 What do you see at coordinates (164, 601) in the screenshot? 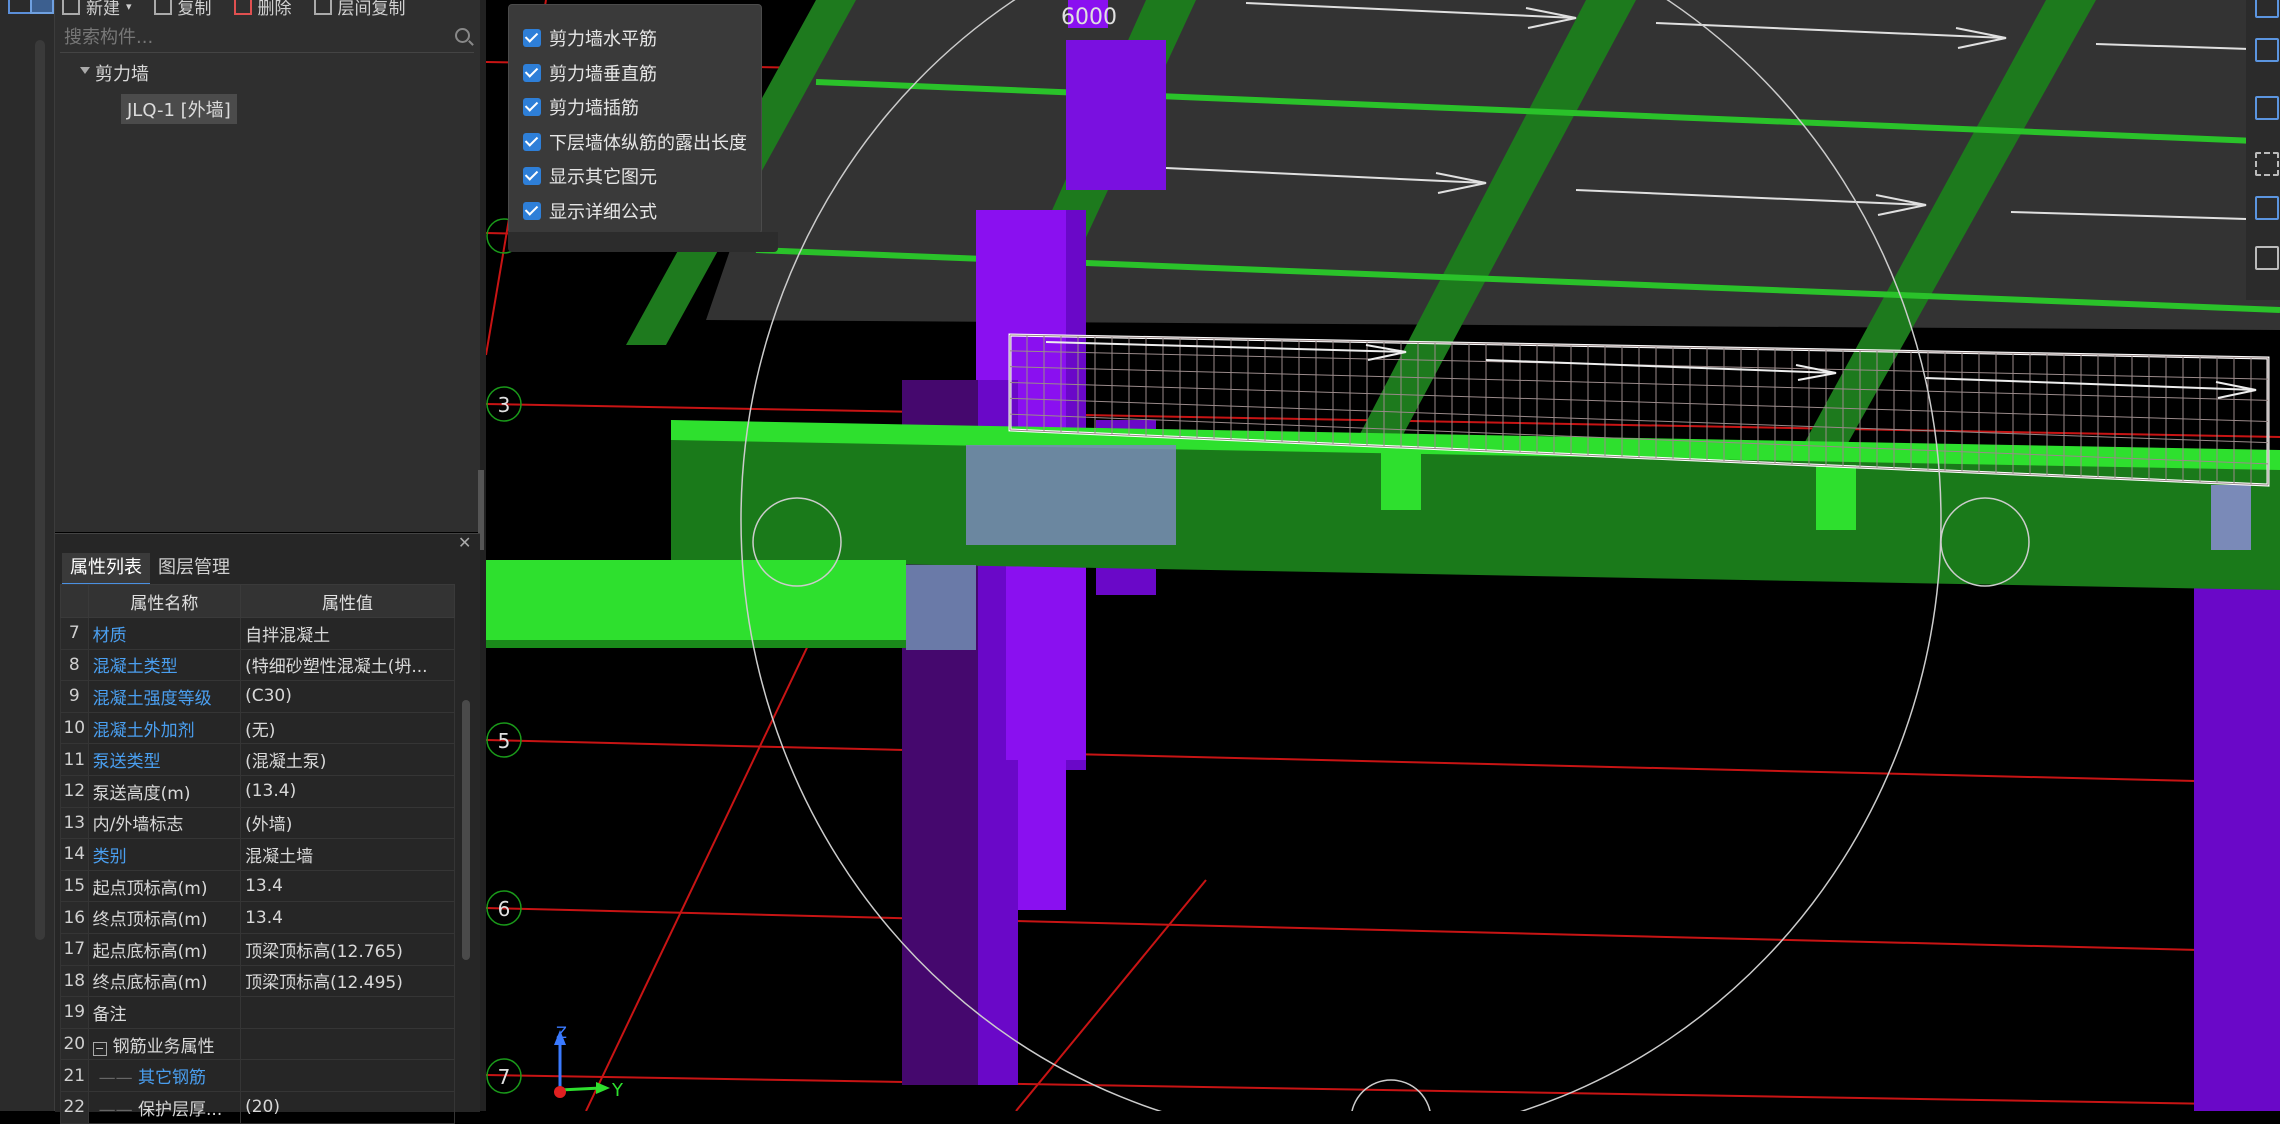
I see `name-header: 属性名称` at bounding box center [164, 601].